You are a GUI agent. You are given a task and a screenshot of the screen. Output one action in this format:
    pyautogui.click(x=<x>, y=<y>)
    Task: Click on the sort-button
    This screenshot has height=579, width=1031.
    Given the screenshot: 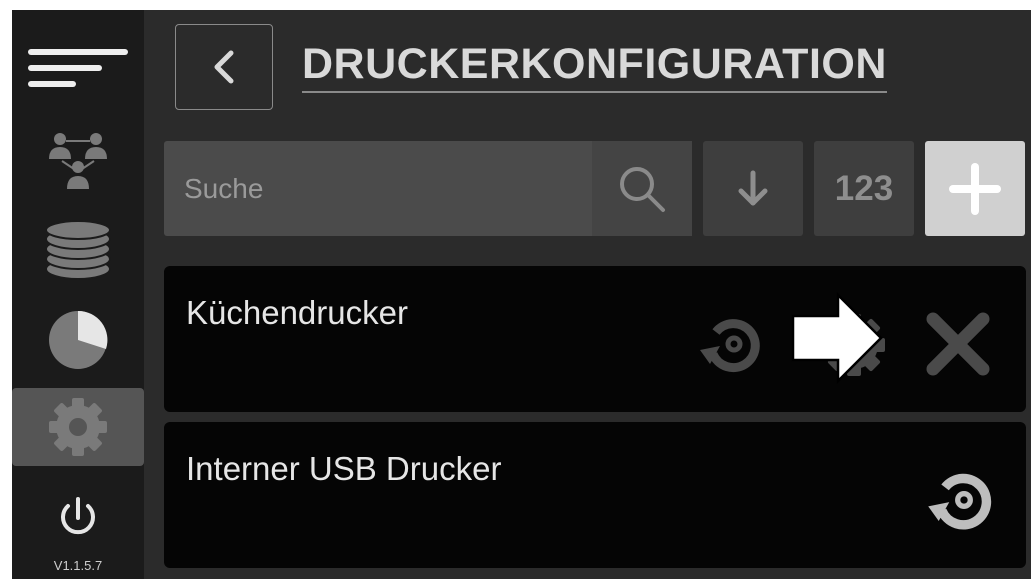 What is the action you would take?
    pyautogui.click(x=753, y=188)
    